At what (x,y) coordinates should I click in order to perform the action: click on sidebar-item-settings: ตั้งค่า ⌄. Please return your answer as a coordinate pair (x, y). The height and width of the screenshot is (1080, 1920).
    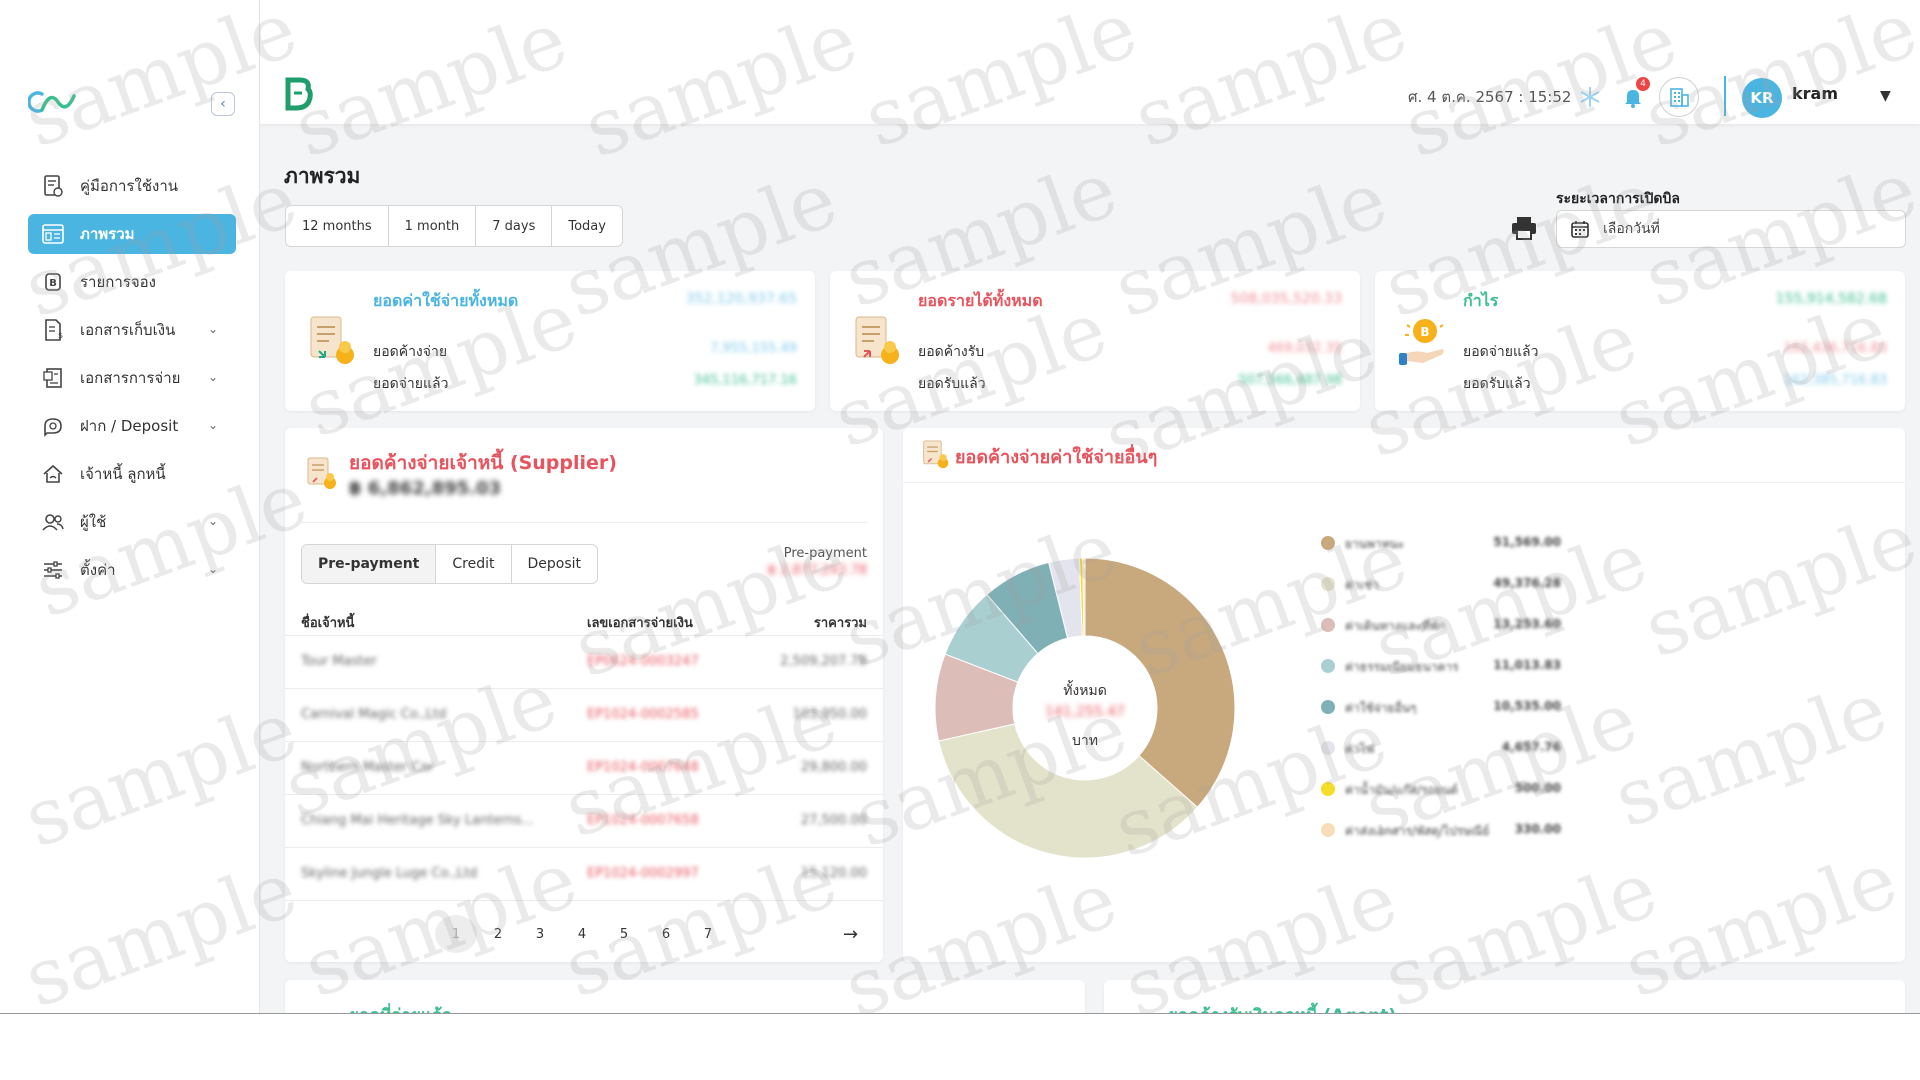
    Looking at the image, I should click on (132, 570).